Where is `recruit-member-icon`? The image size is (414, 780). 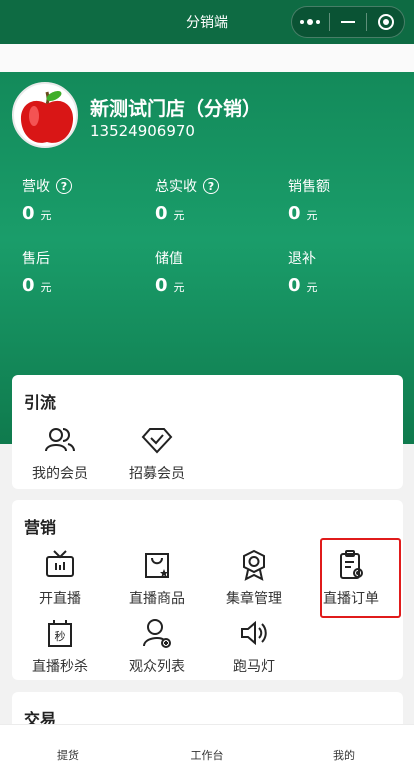
recruit-member-icon is located at coordinates (157, 440).